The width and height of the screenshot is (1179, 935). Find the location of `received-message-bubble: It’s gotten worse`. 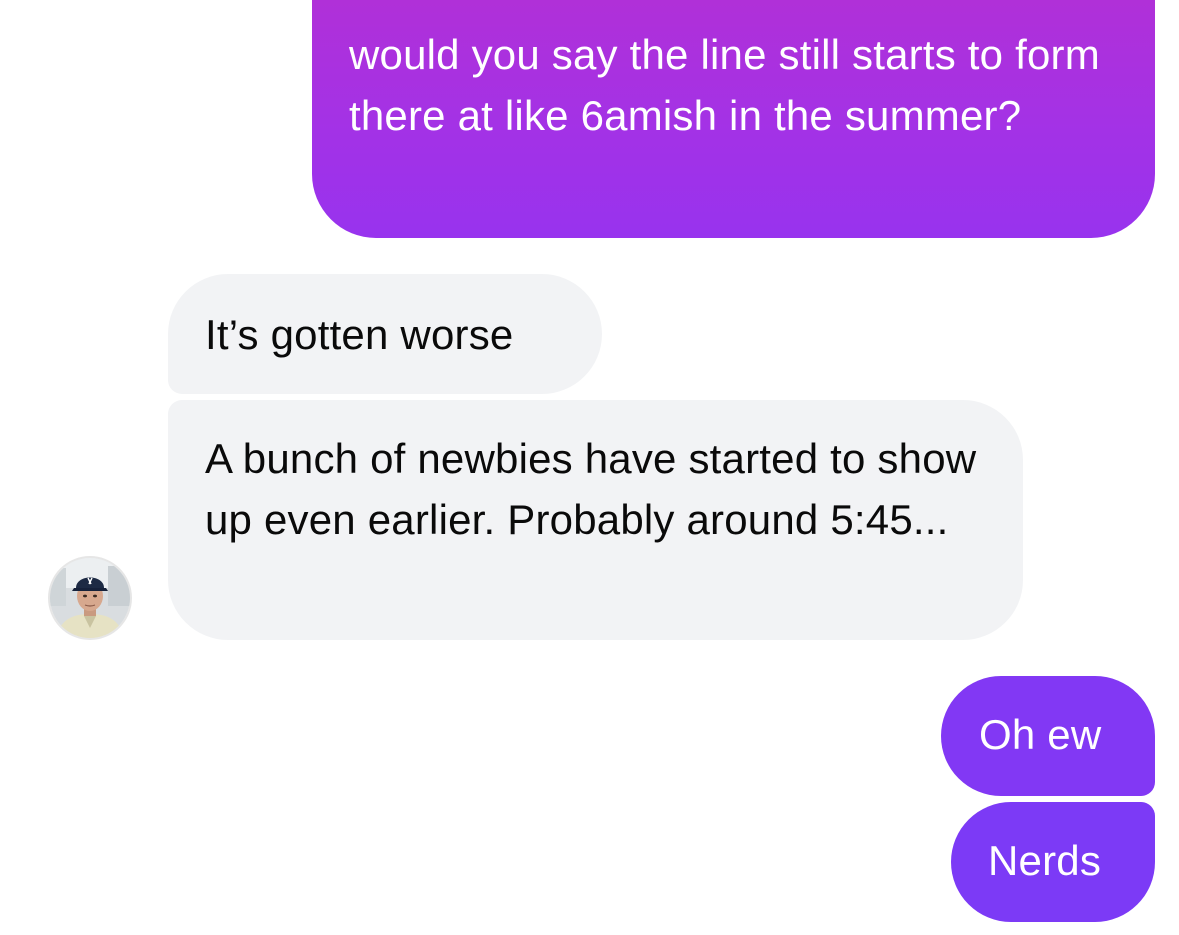

received-message-bubble: It’s gotten worse is located at coordinates (385, 334).